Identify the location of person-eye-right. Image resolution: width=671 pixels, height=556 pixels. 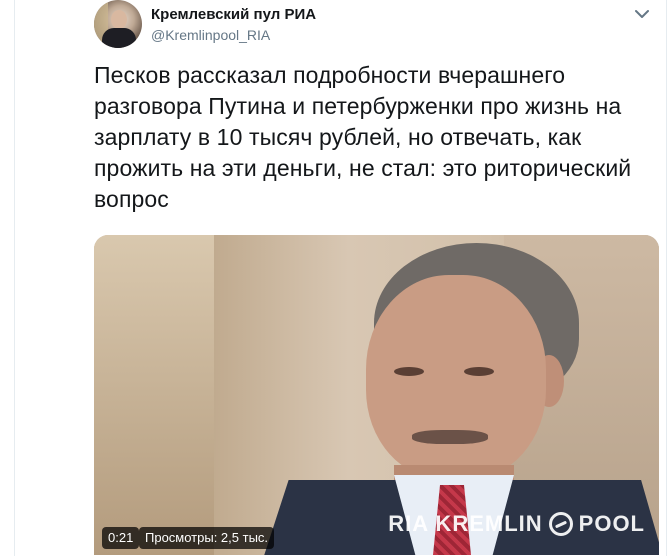
(479, 371).